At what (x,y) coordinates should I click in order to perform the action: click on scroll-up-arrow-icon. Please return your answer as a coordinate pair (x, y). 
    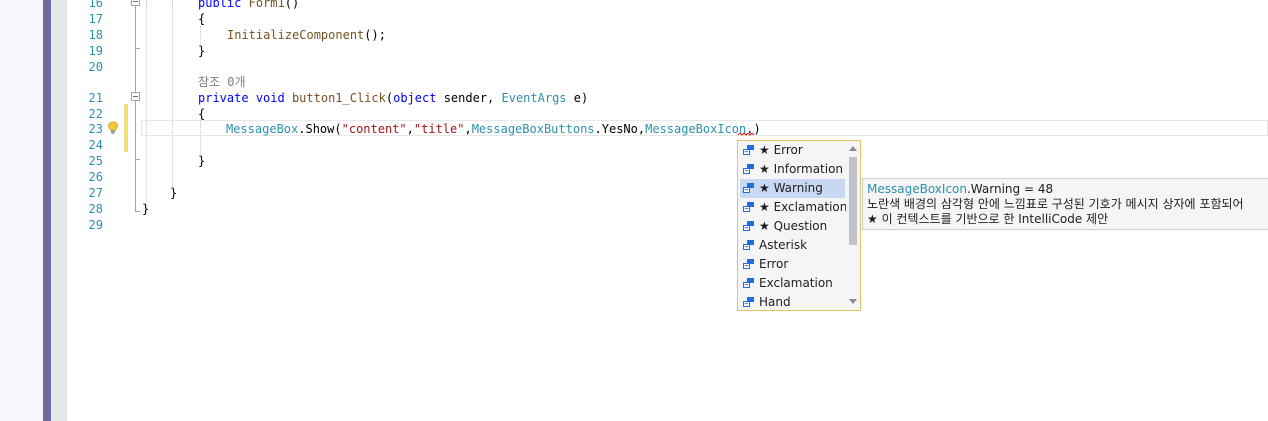
    Looking at the image, I should click on (853, 148).